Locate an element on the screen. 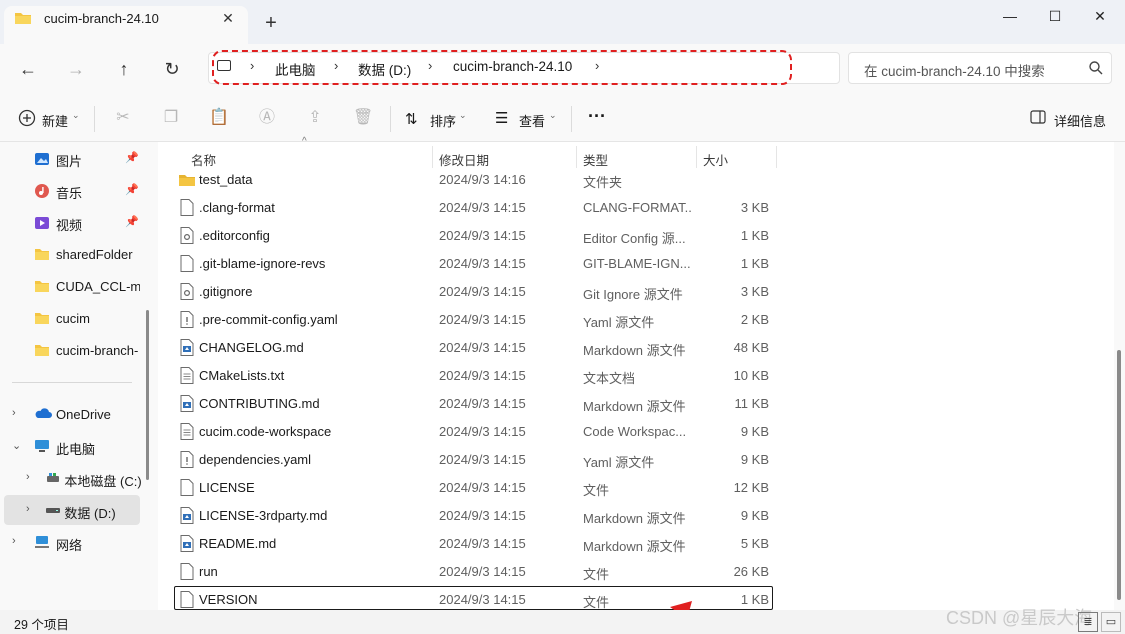 Image resolution: width=1125 pixels, height=634 pixels. new-tab-button: + is located at coordinates (271, 23).